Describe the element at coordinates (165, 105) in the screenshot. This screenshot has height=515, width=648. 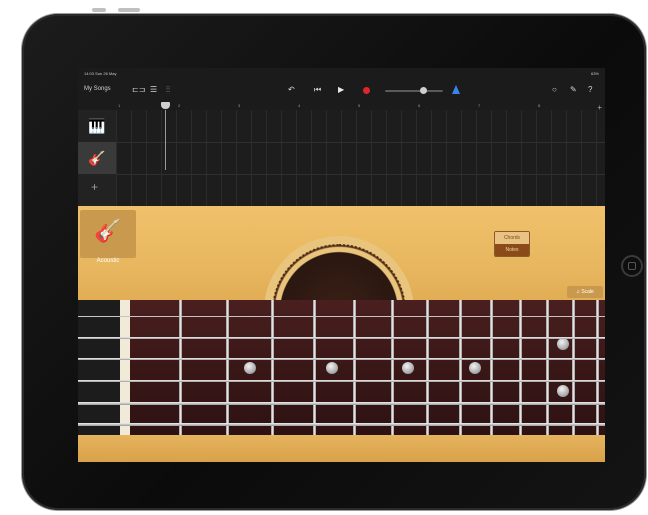
I see `playhead-handle` at that location.